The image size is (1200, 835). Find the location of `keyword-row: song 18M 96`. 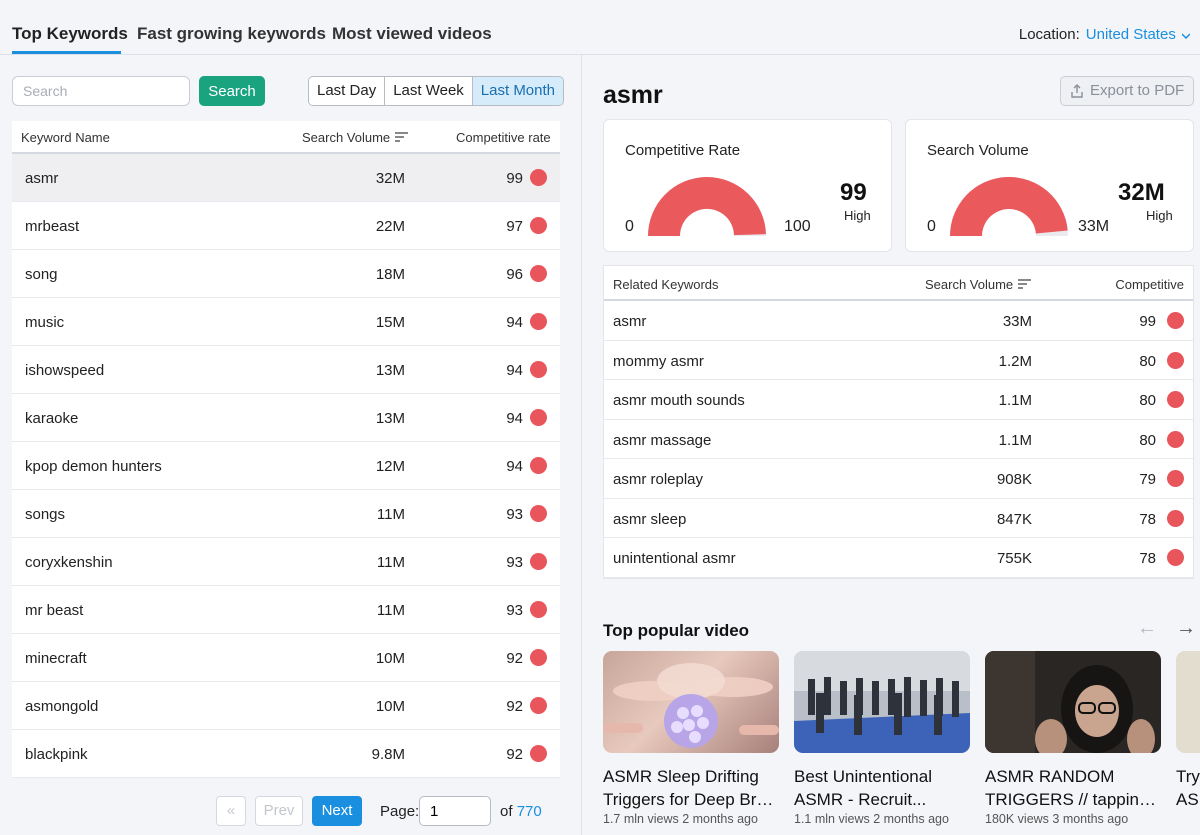

keyword-row: song 18M 96 is located at coordinates (286, 274).